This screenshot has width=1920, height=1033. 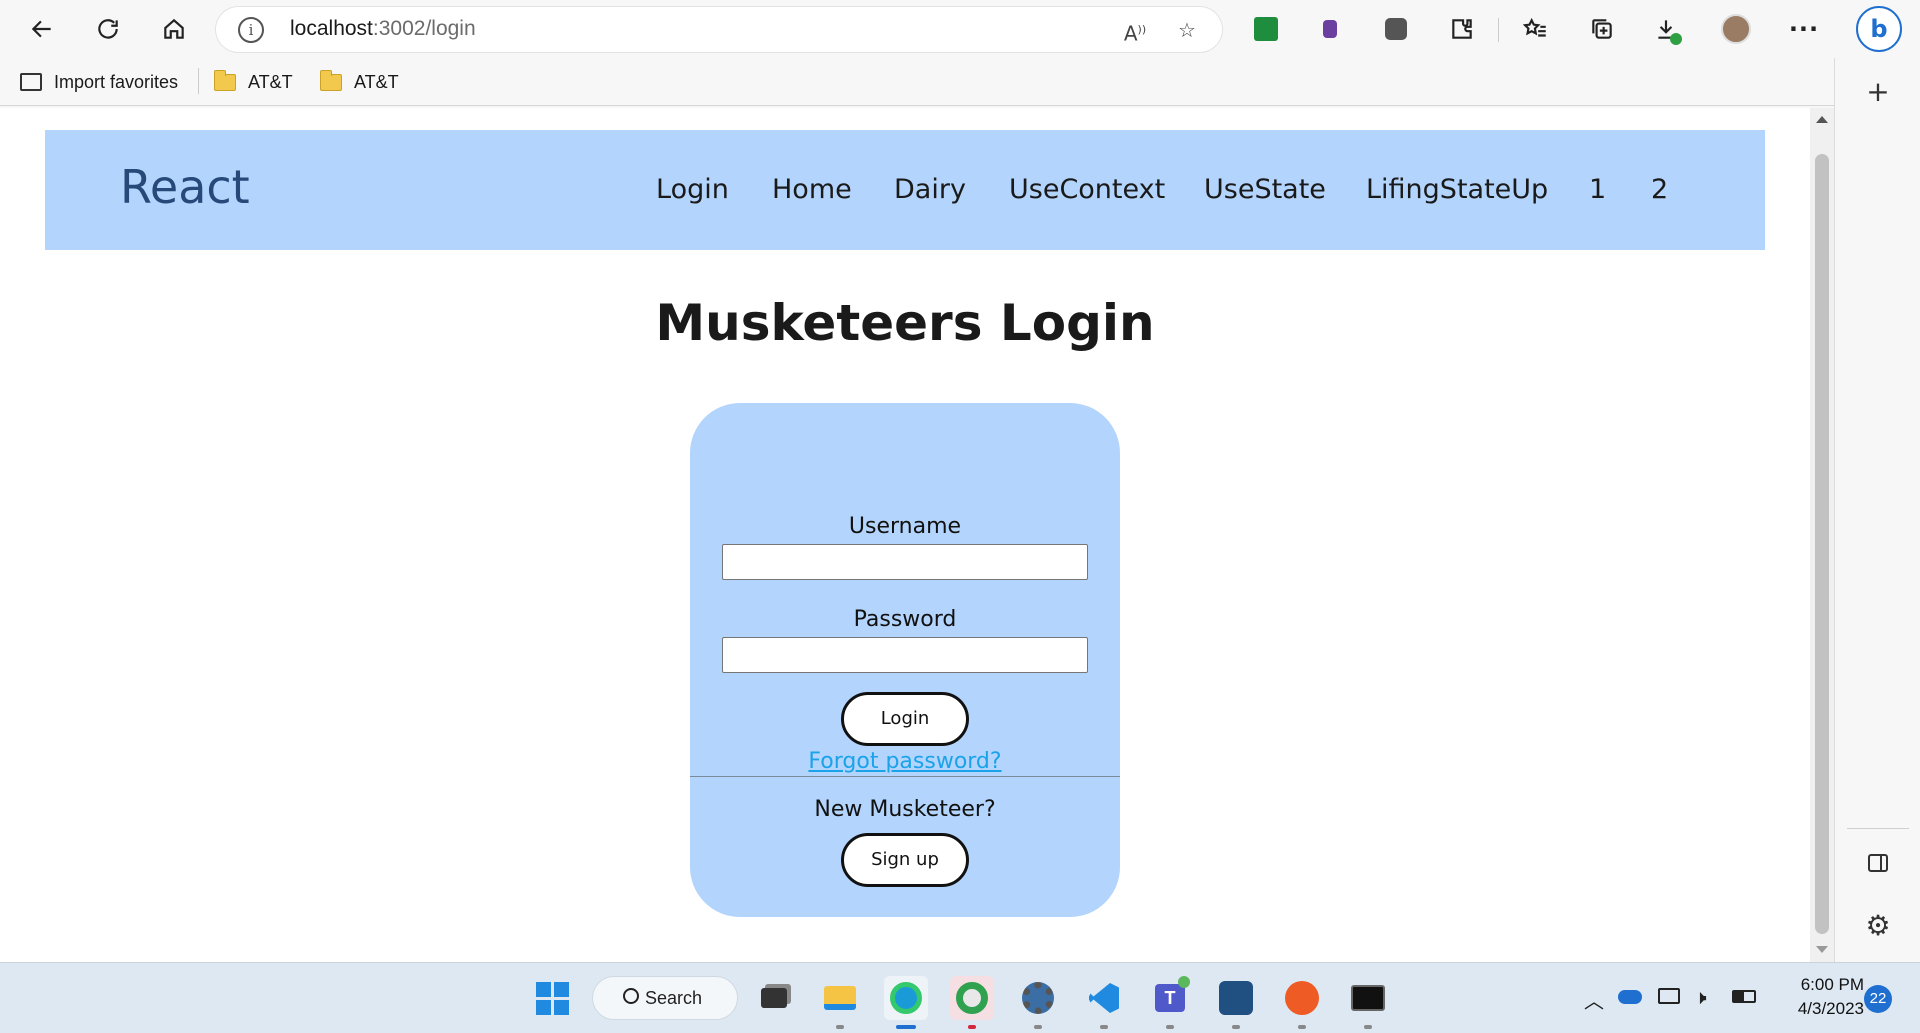 I want to click on password-input, so click(x=905, y=655).